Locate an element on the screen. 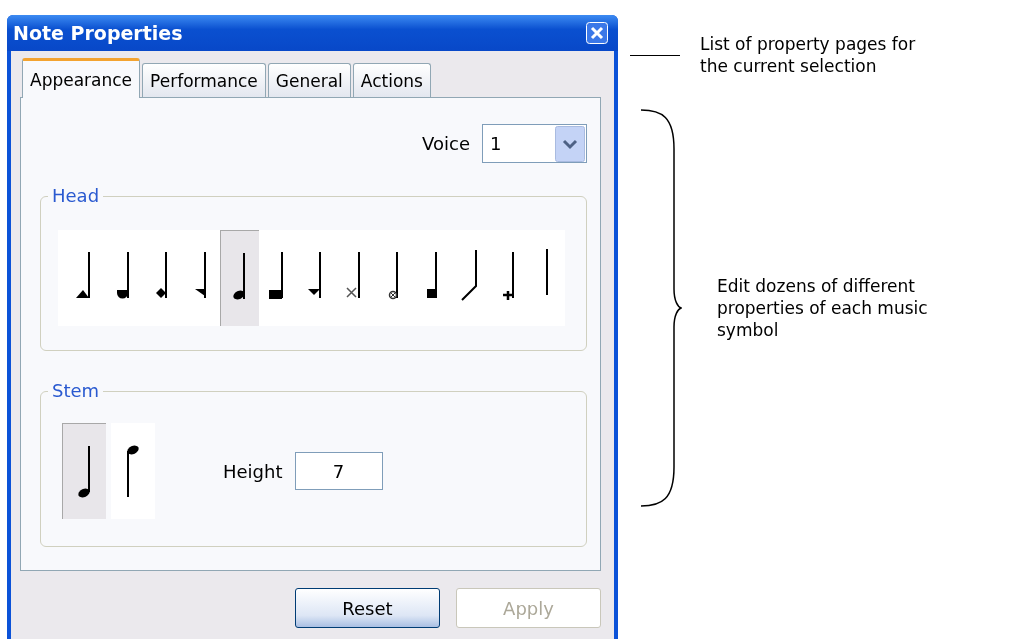 The width and height of the screenshot is (1016, 639). tab: Performance is located at coordinates (204, 80).